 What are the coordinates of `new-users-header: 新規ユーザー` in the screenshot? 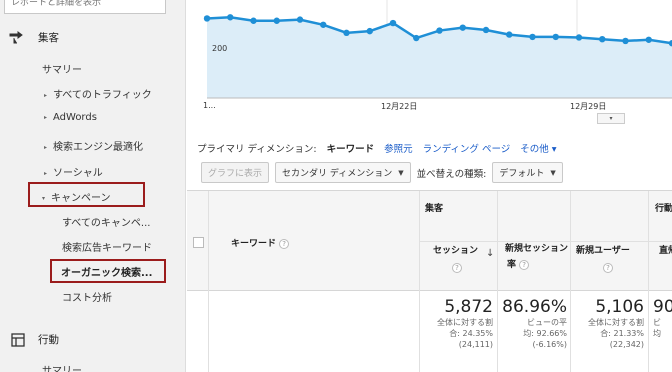 It's located at (603, 249).